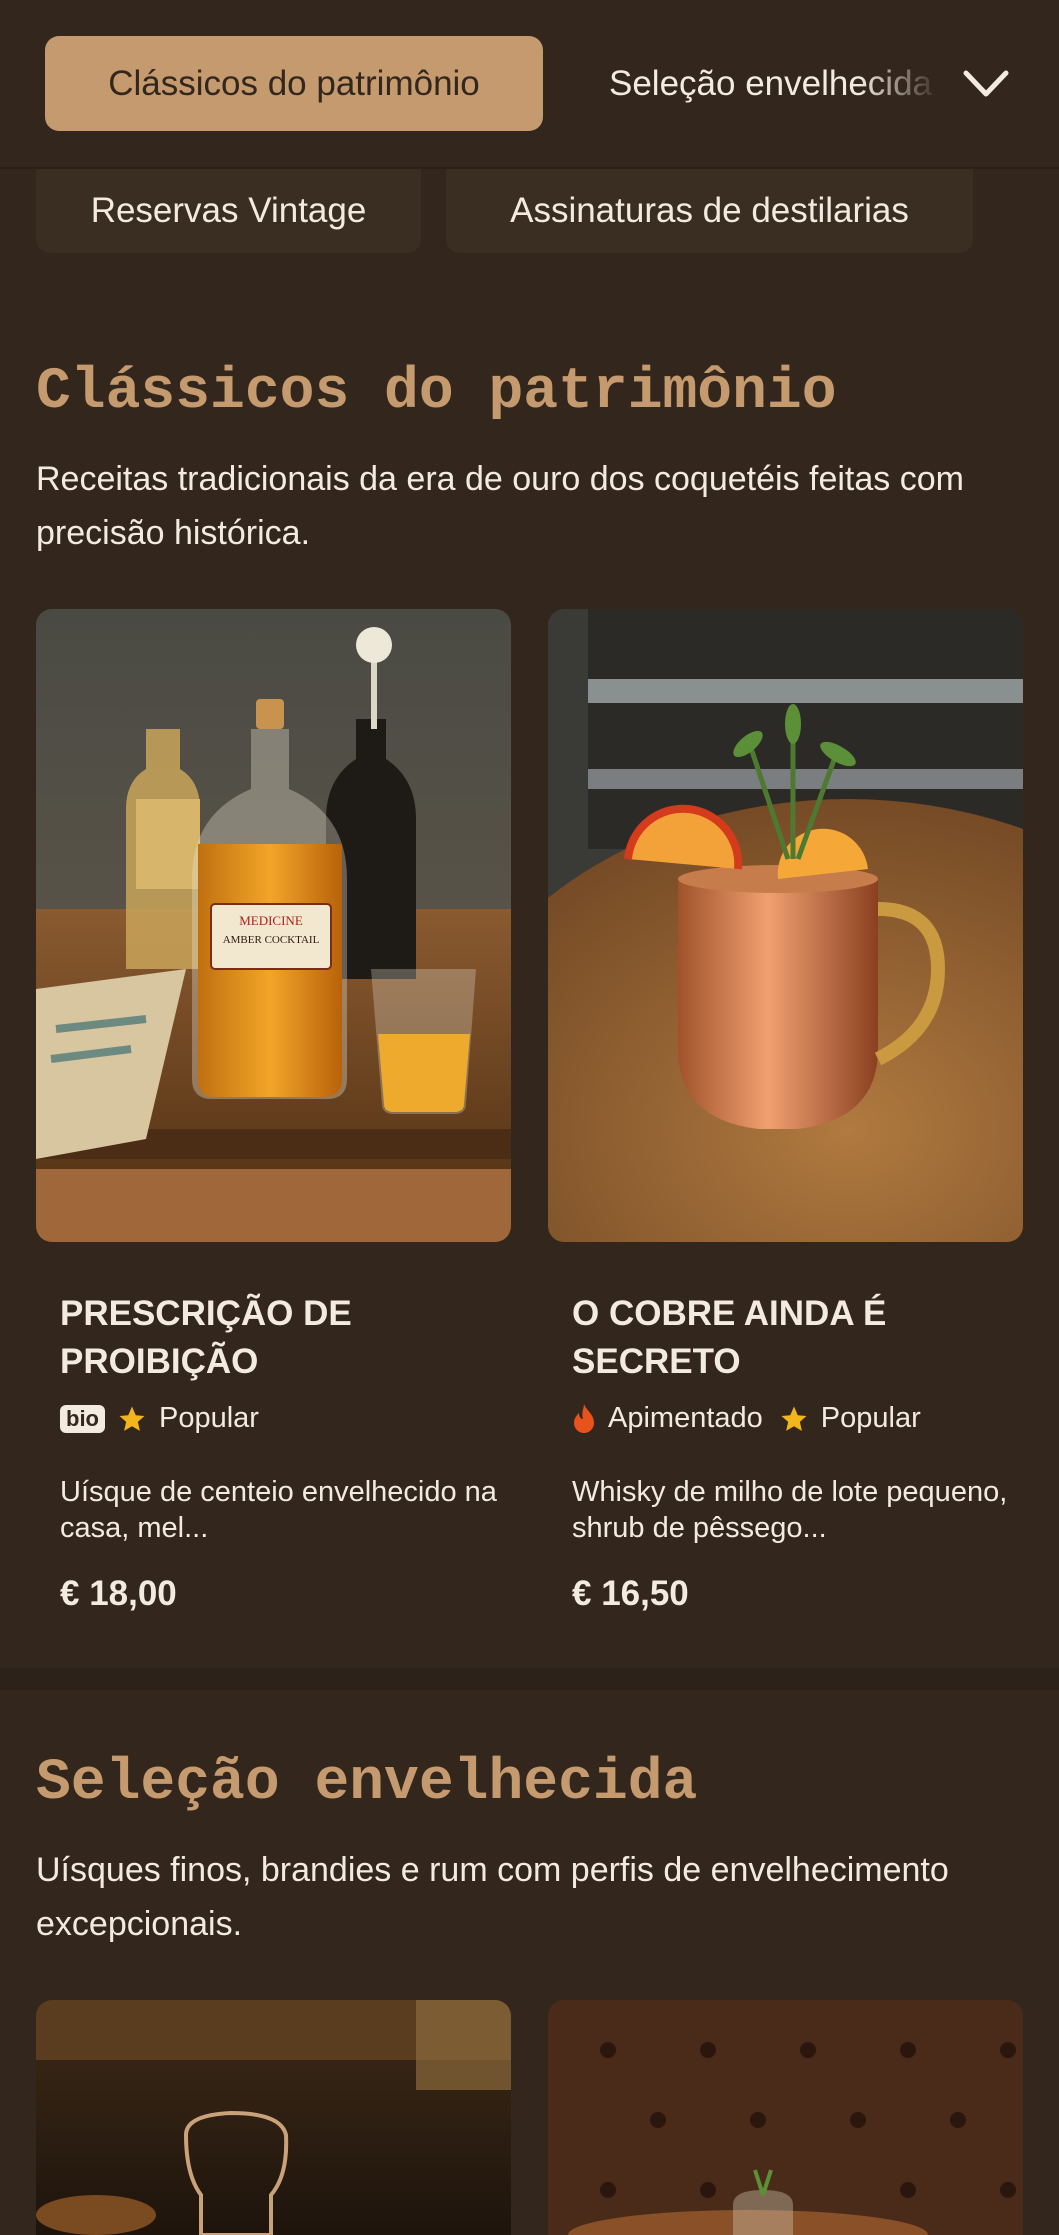  Describe the element at coordinates (271, 920) in the screenshot. I see `bottle-label-line1: MEDICINE` at that location.